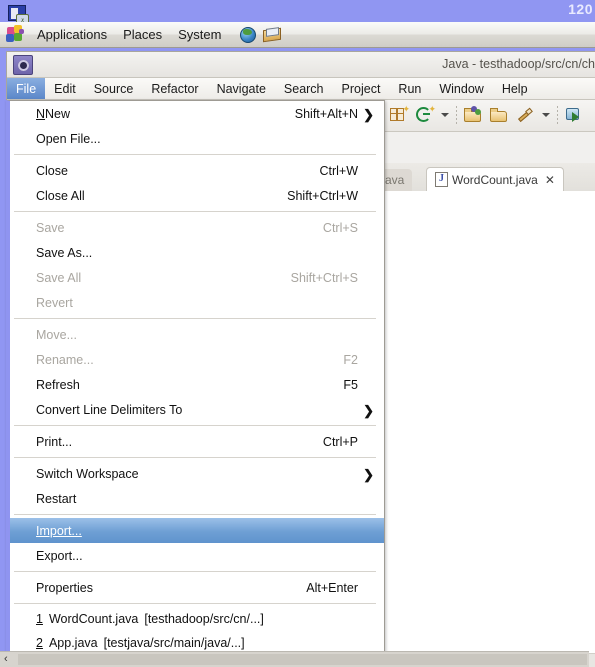  I want to click on menu-item-close-label: Close, so click(52, 170).